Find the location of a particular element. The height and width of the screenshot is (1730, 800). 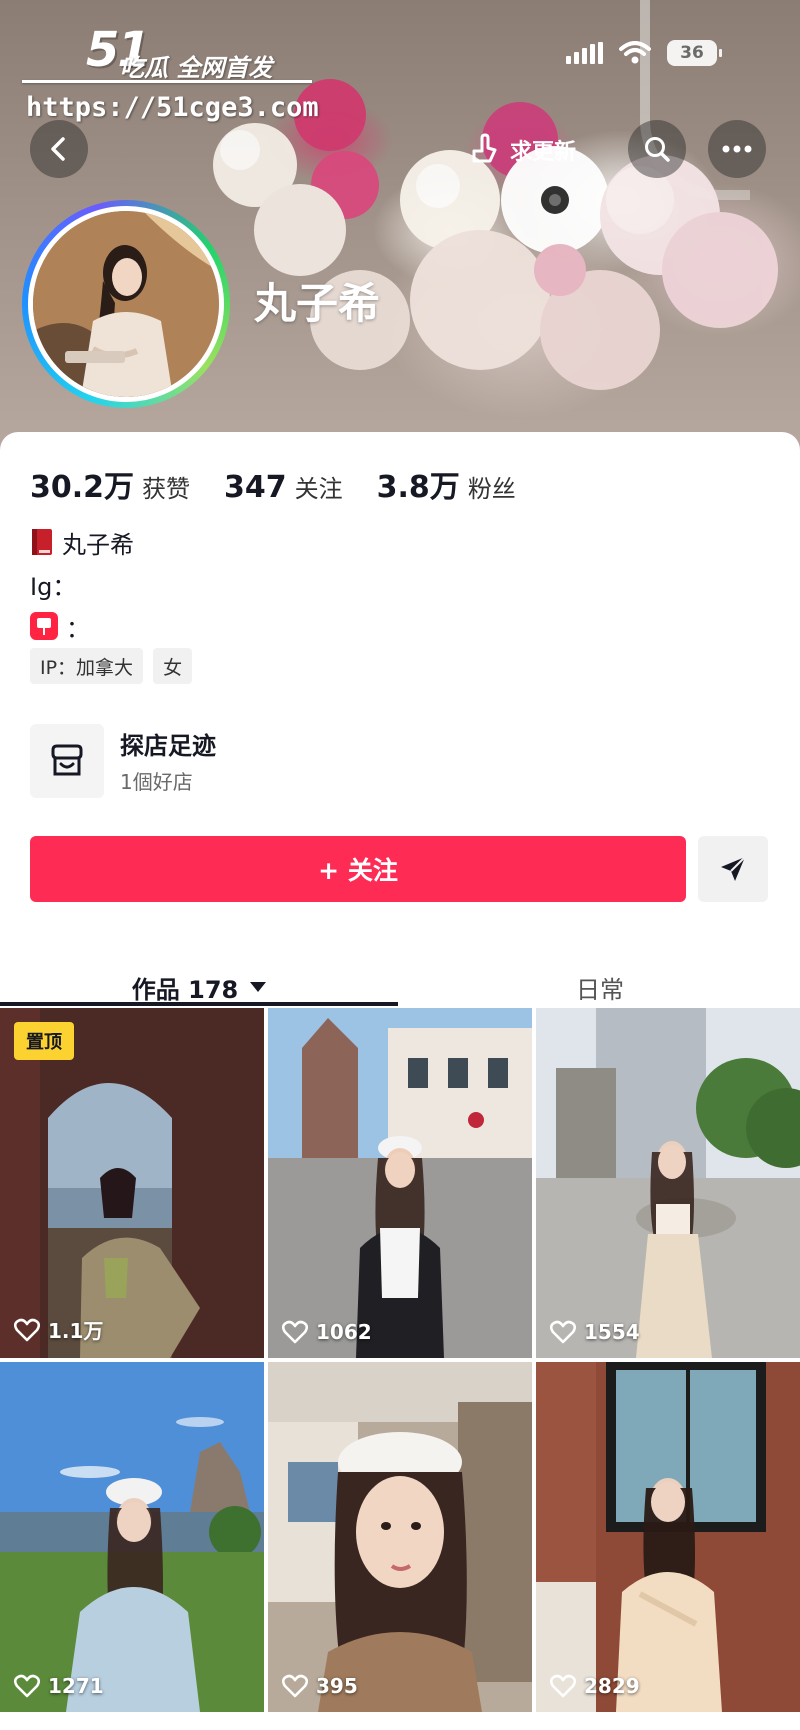

video-tile: 2829 is located at coordinates (668, 1537).